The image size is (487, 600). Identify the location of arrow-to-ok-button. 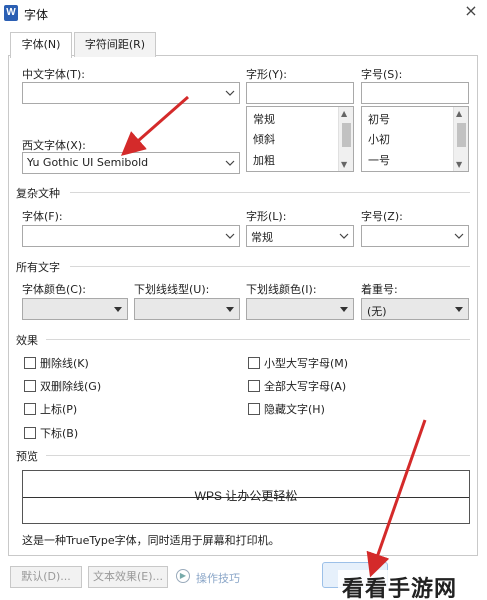
(396, 498).